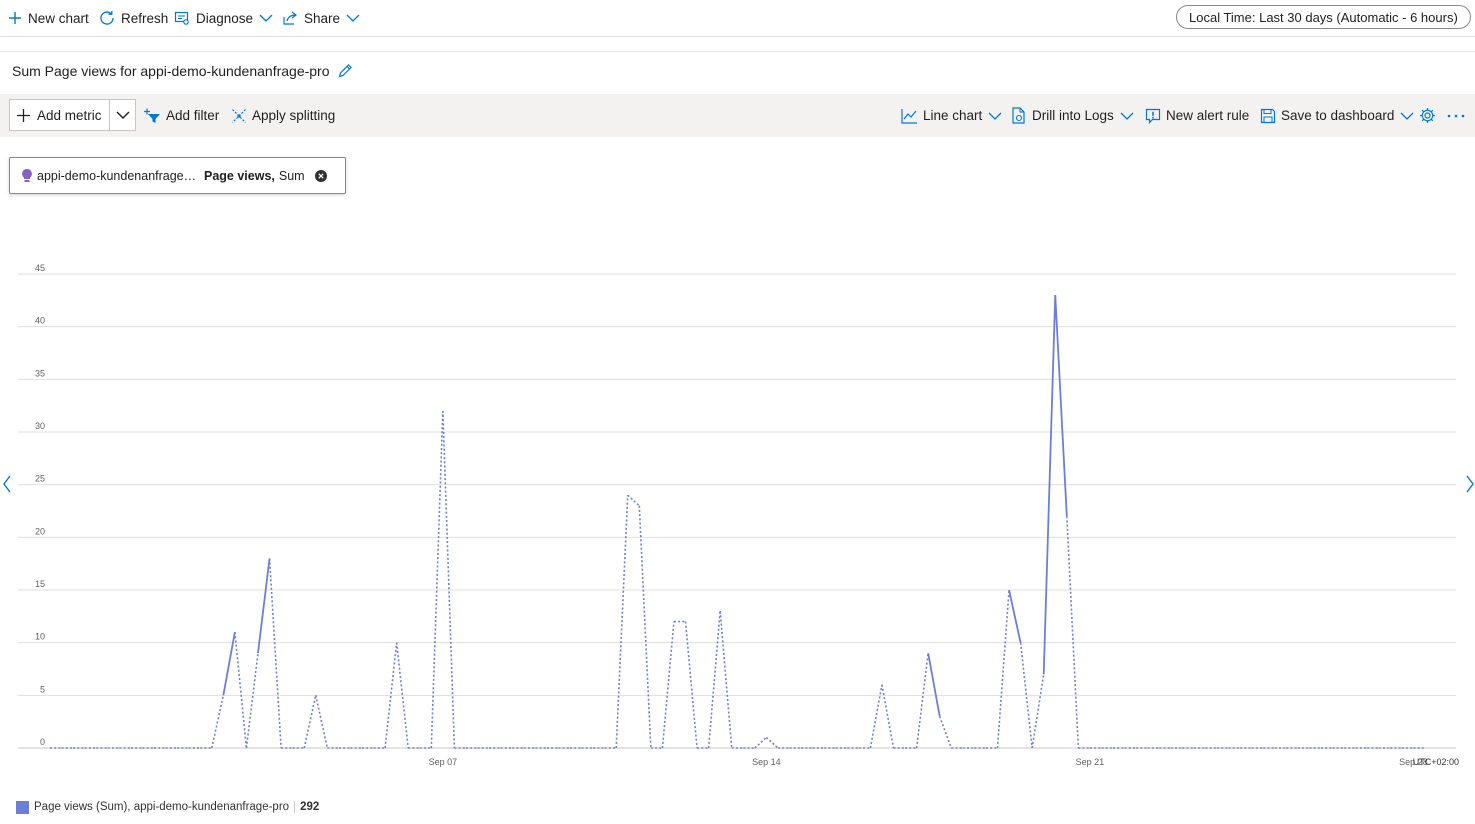 This screenshot has height=824, width=1475. What do you see at coordinates (27, 175) in the screenshot?
I see `app-insights-icon` at bounding box center [27, 175].